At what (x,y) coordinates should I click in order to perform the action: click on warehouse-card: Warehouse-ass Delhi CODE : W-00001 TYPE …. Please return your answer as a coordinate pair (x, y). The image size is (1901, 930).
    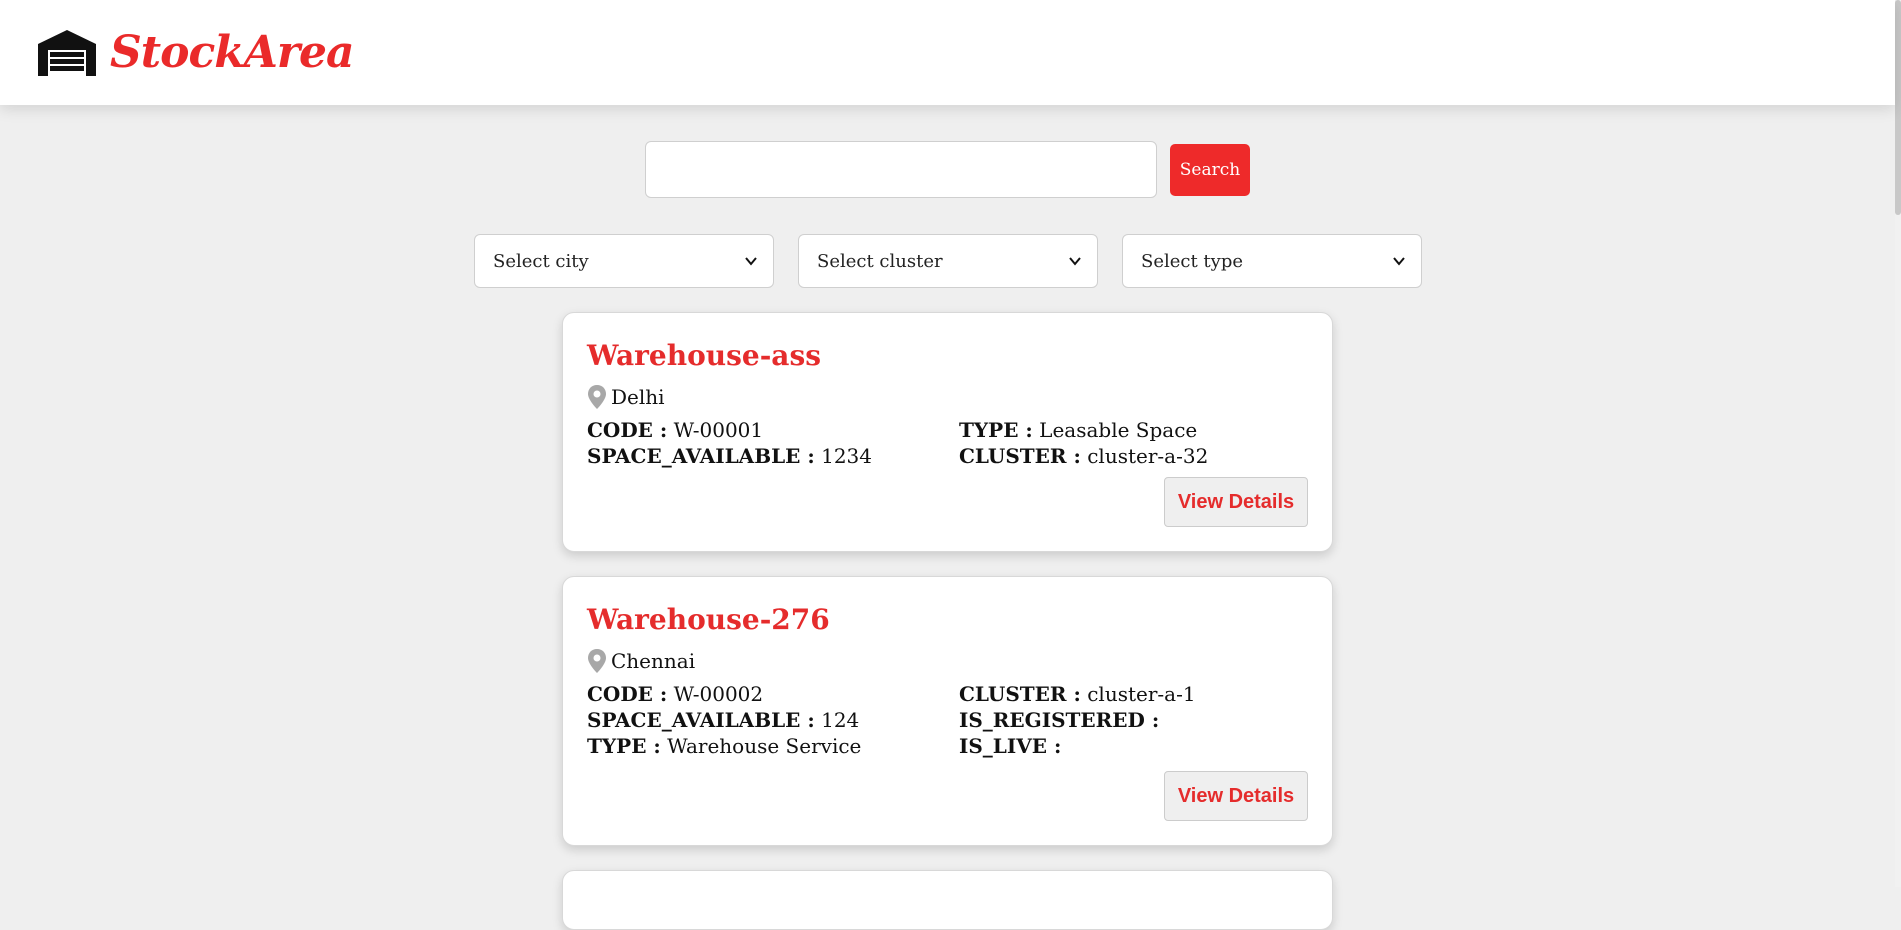
    Looking at the image, I should click on (947, 432).